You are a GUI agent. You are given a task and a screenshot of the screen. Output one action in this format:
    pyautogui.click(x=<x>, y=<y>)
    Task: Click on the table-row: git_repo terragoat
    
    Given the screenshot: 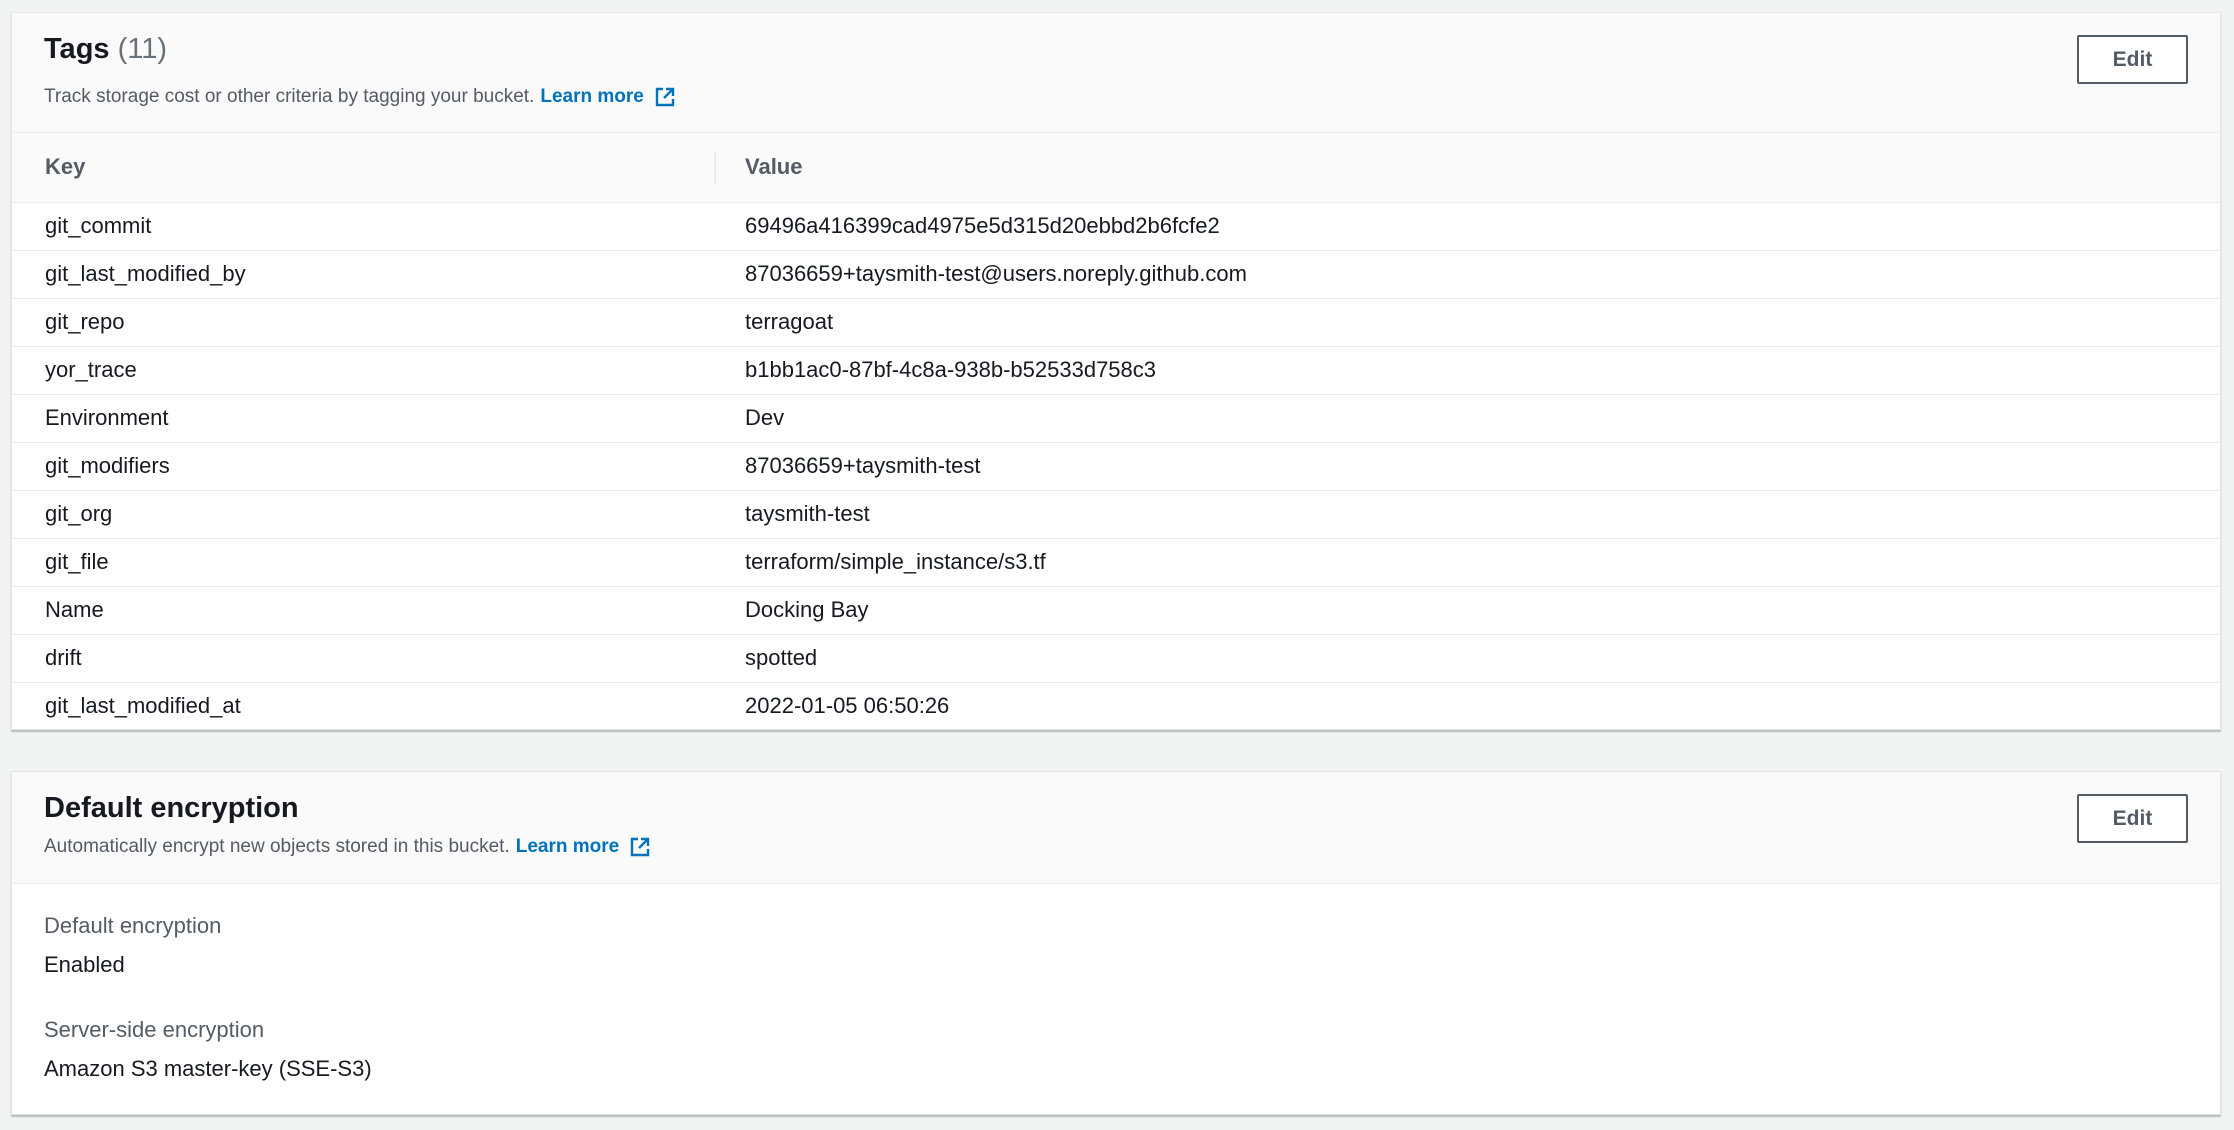 What is the action you would take?
    pyautogui.click(x=1116, y=322)
    